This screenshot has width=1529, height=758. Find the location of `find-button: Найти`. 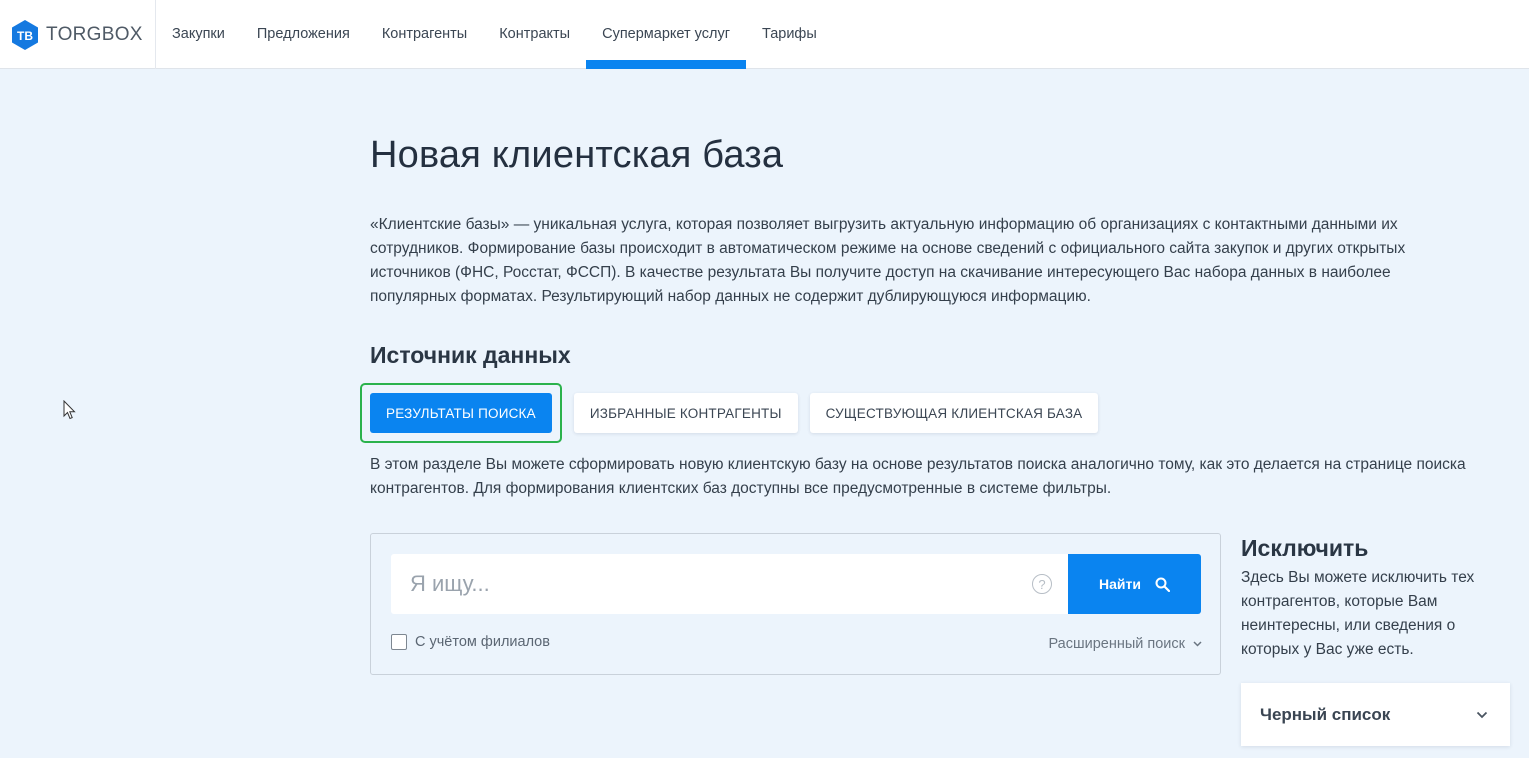

find-button: Найти is located at coordinates (1134, 584).